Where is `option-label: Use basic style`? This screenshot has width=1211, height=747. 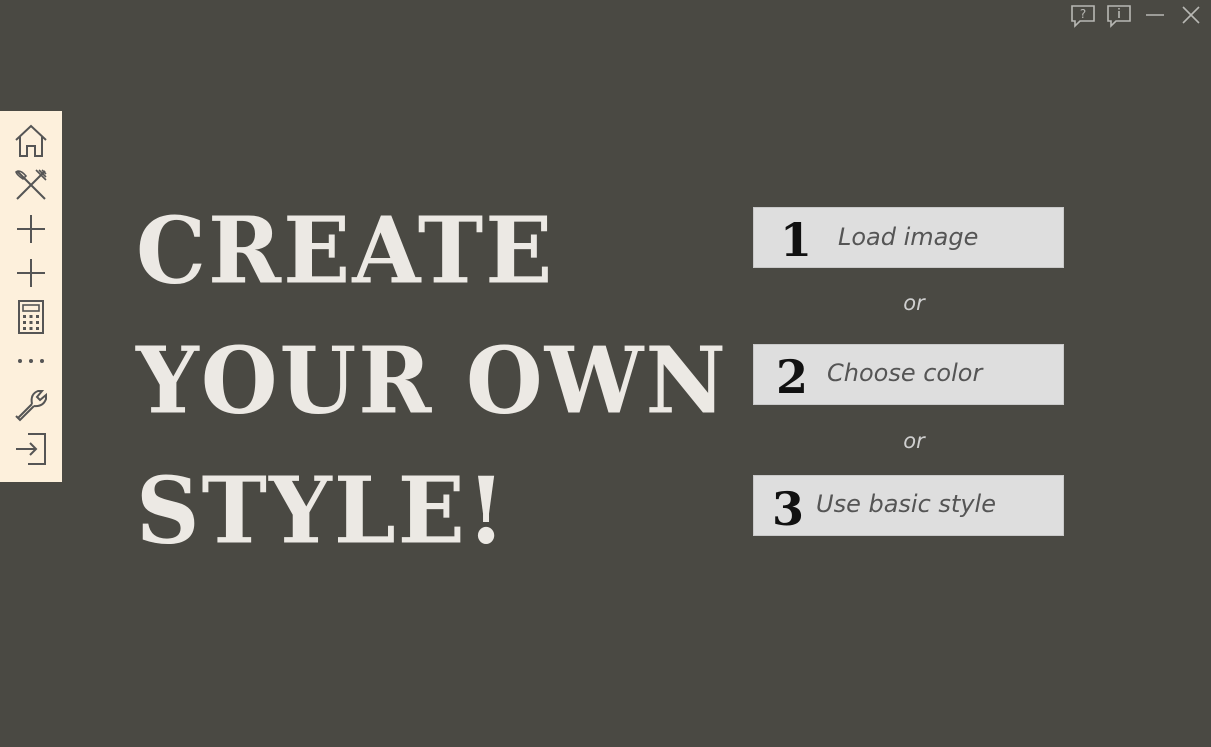
option-label: Use basic style is located at coordinates (906, 504).